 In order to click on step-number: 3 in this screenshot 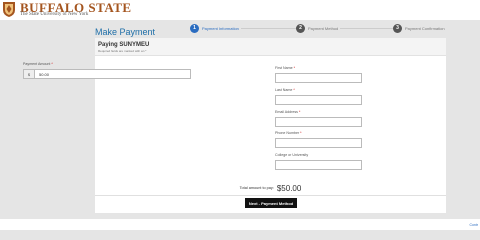, I will do `click(397, 28)`.